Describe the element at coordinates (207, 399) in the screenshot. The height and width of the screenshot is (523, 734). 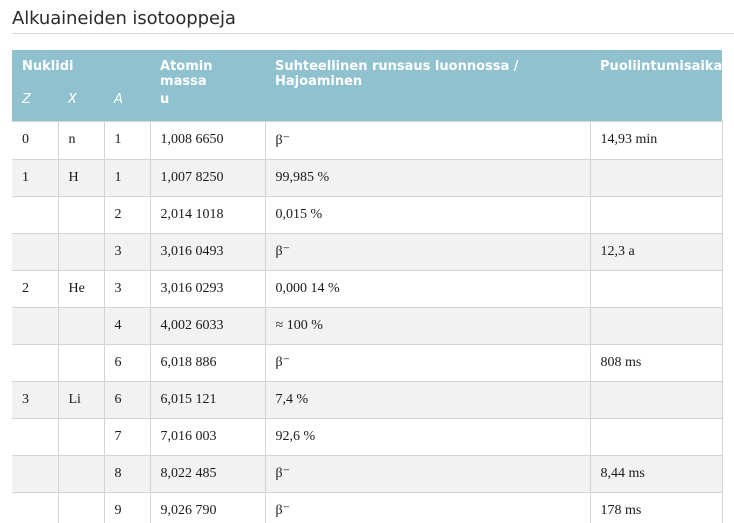
I see `cell-atomic-mass: 6,015 121` at that location.